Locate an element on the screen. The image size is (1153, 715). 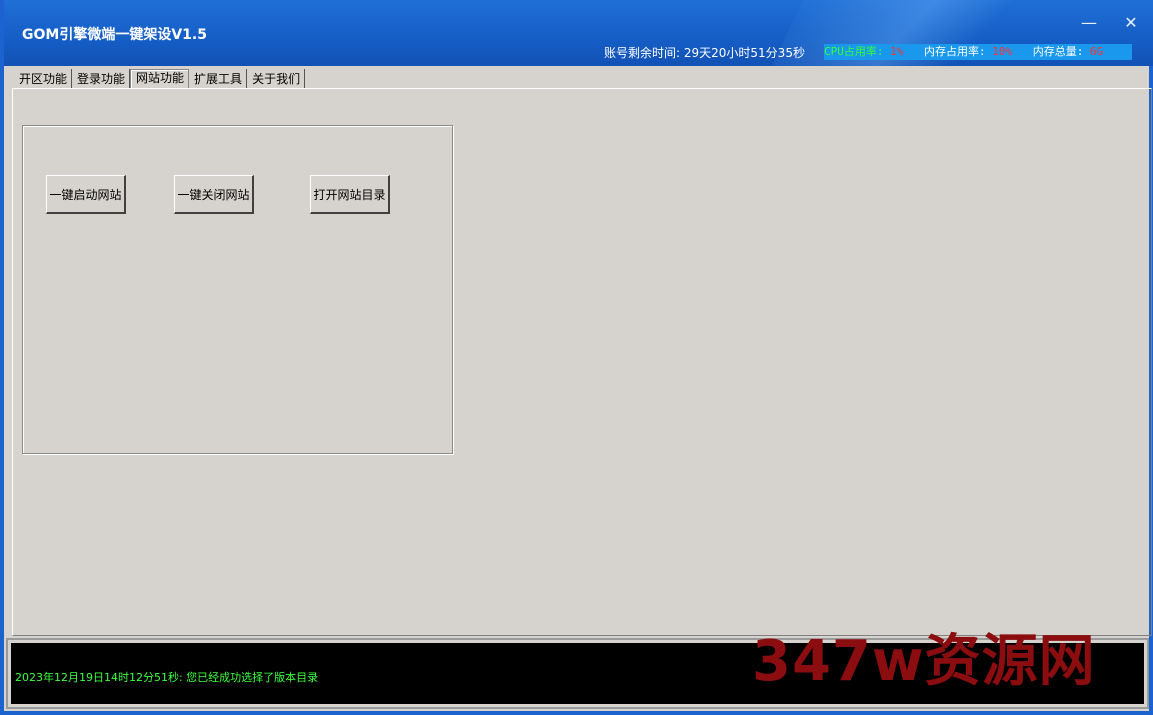
account-remaining: 账号剩余时间: 29天20小时51分35秒 is located at coordinates (704, 52).